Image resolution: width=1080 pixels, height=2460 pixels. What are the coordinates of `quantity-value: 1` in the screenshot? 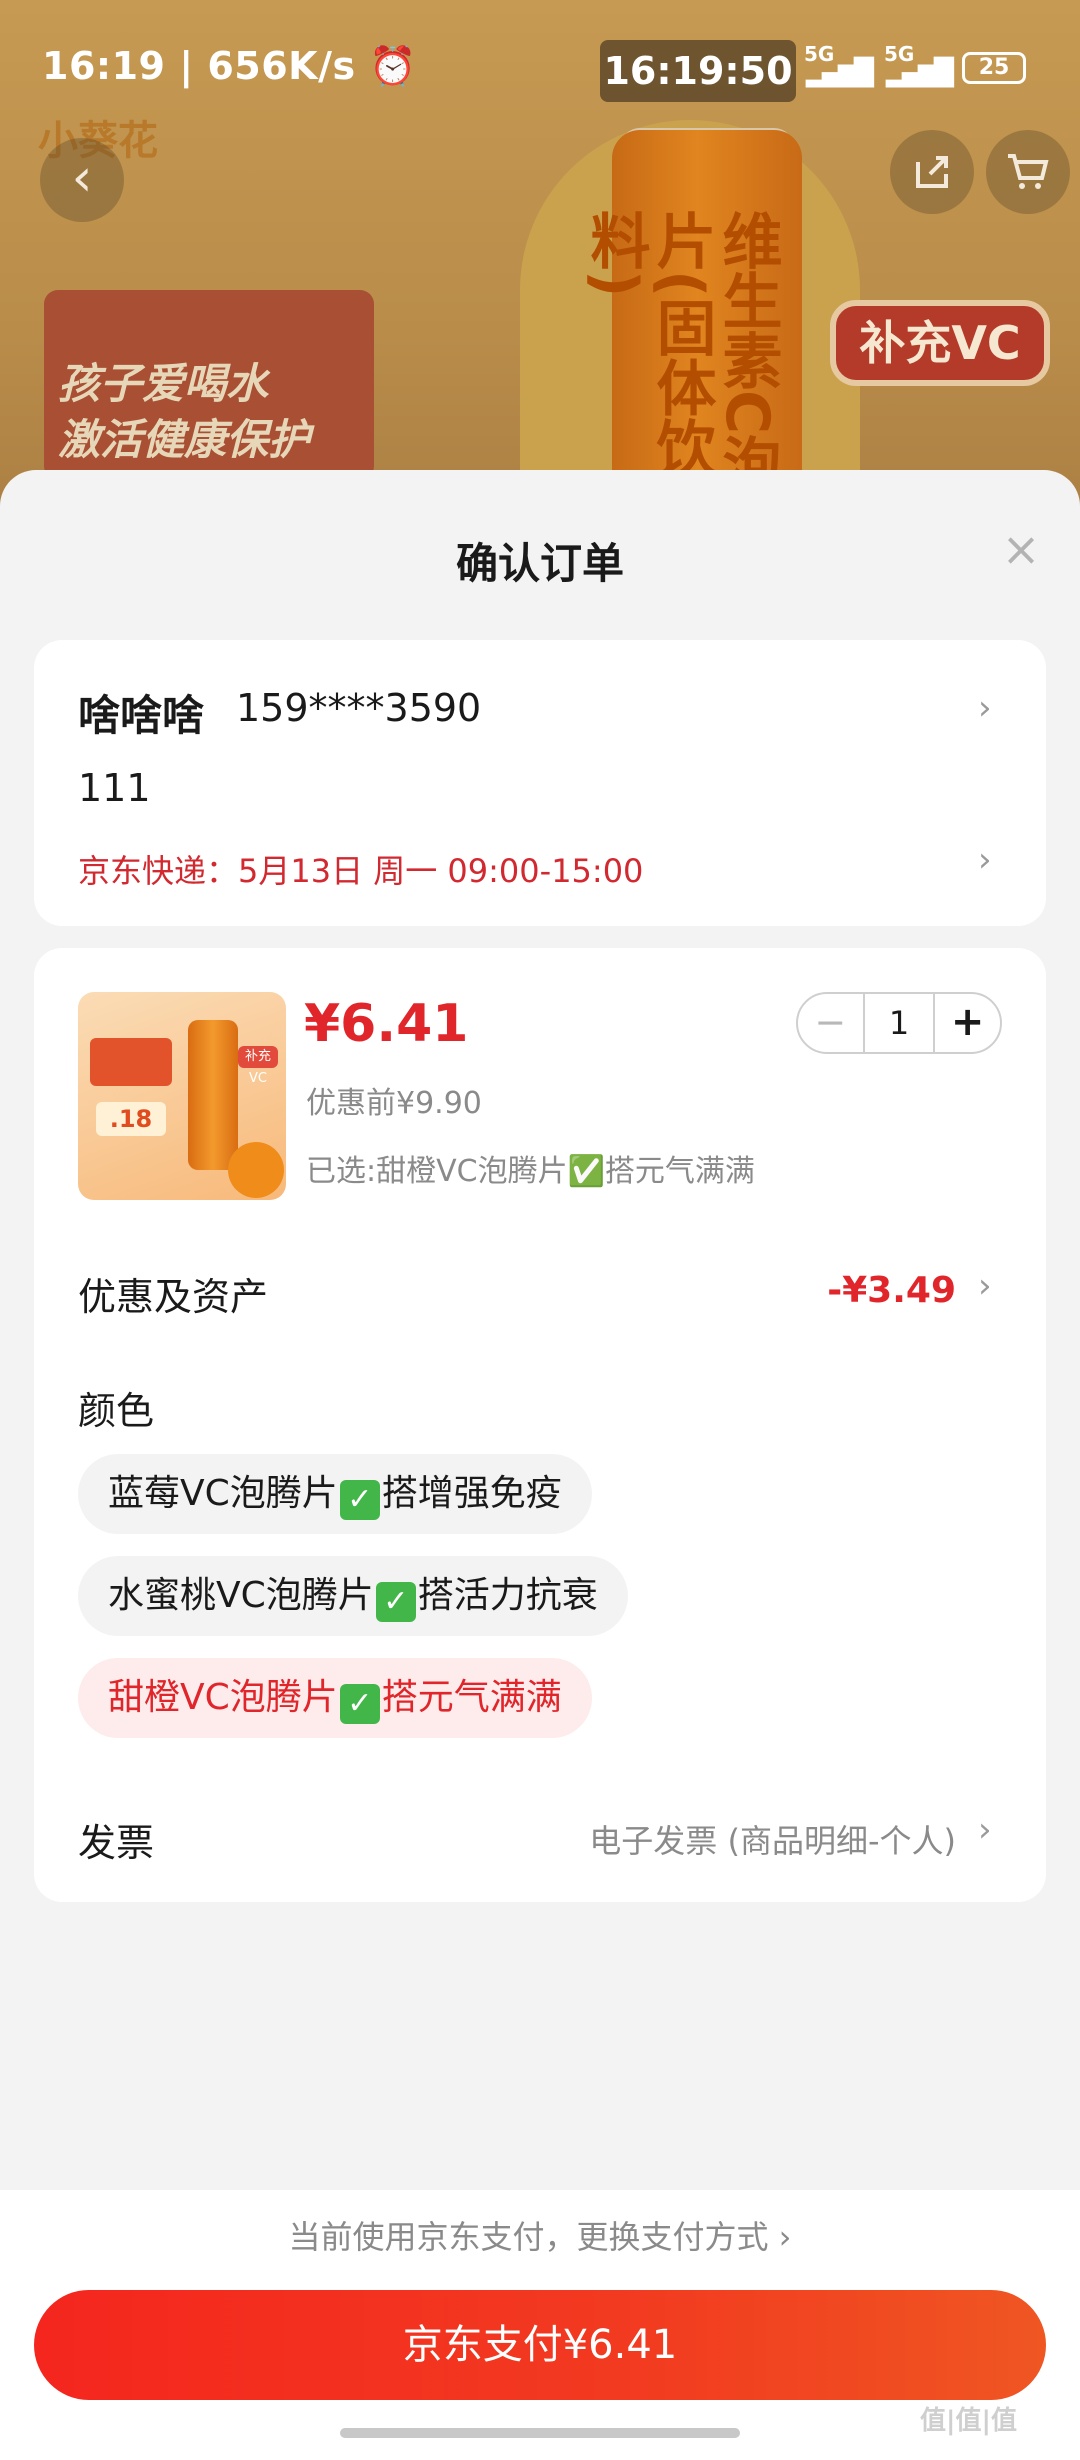 It's located at (899, 1023).